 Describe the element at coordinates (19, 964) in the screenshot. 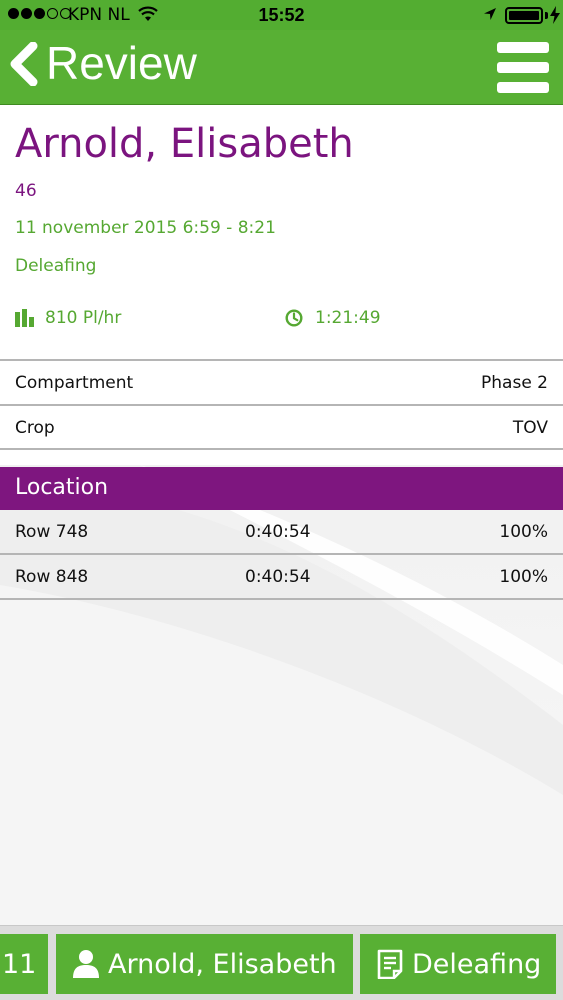

I see `date-button-label: 11` at that location.